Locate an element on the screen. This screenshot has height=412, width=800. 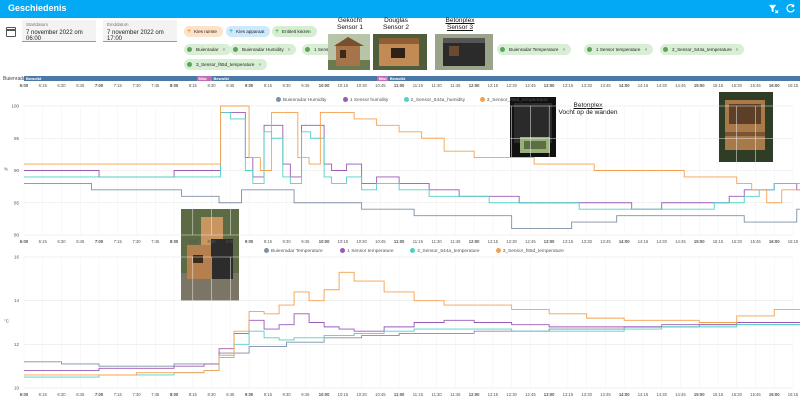
filter-remove-icon is located at coordinates (773, 9).